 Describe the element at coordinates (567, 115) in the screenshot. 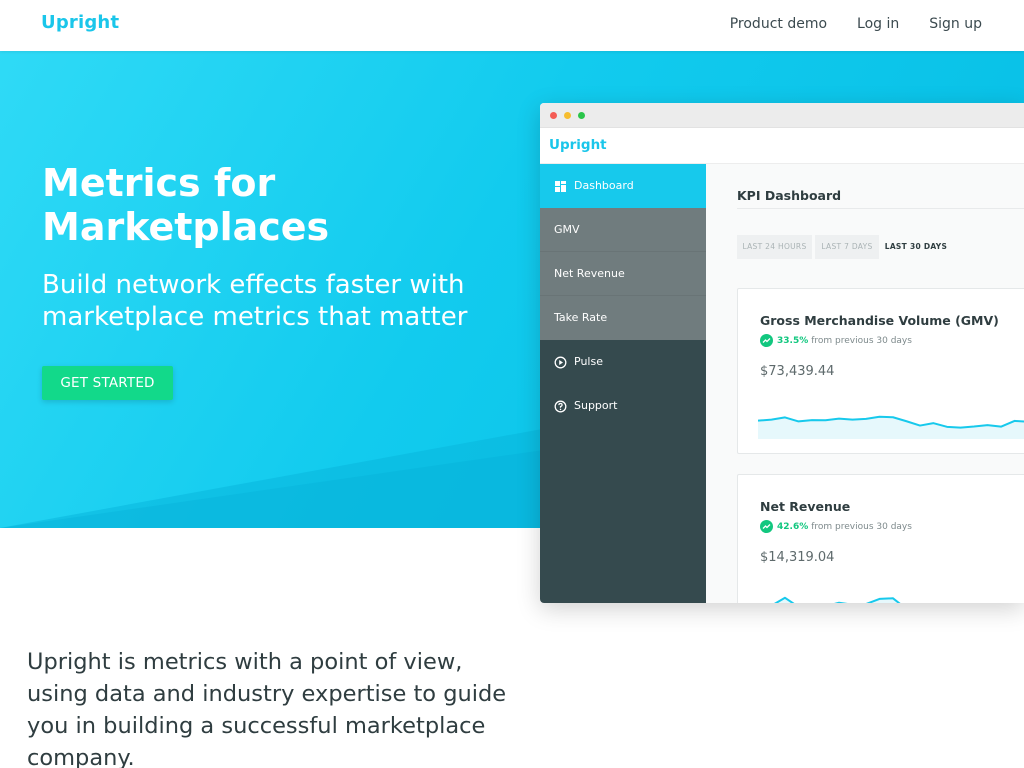

I see `minimize-dot-icon` at that location.